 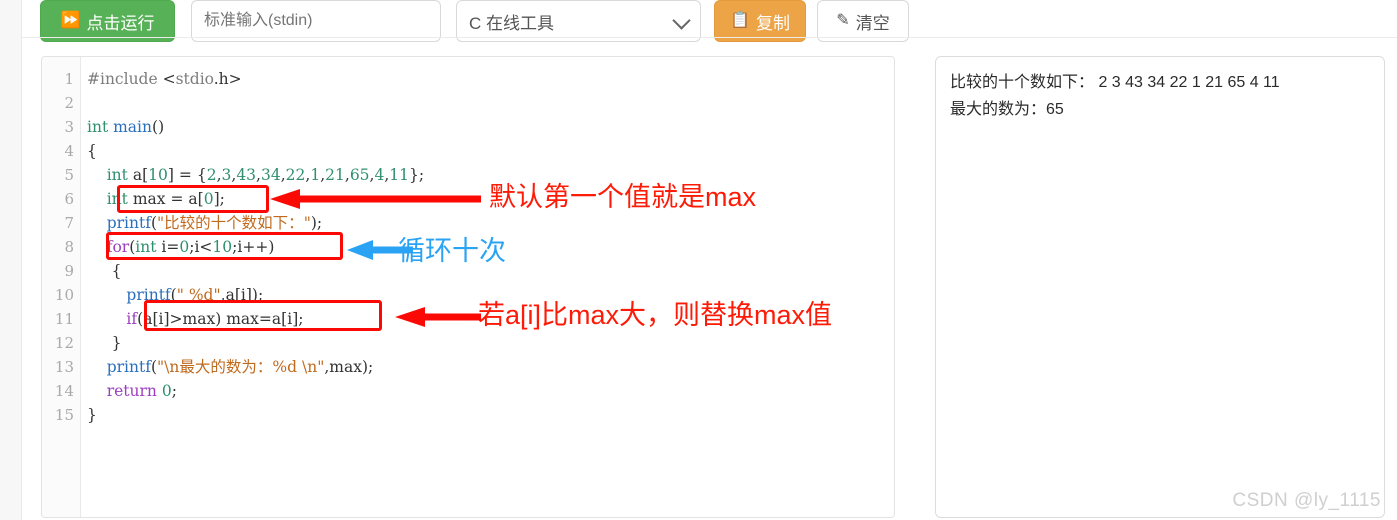 I want to click on run-button: ⏩ 点击运行, so click(x=107, y=21).